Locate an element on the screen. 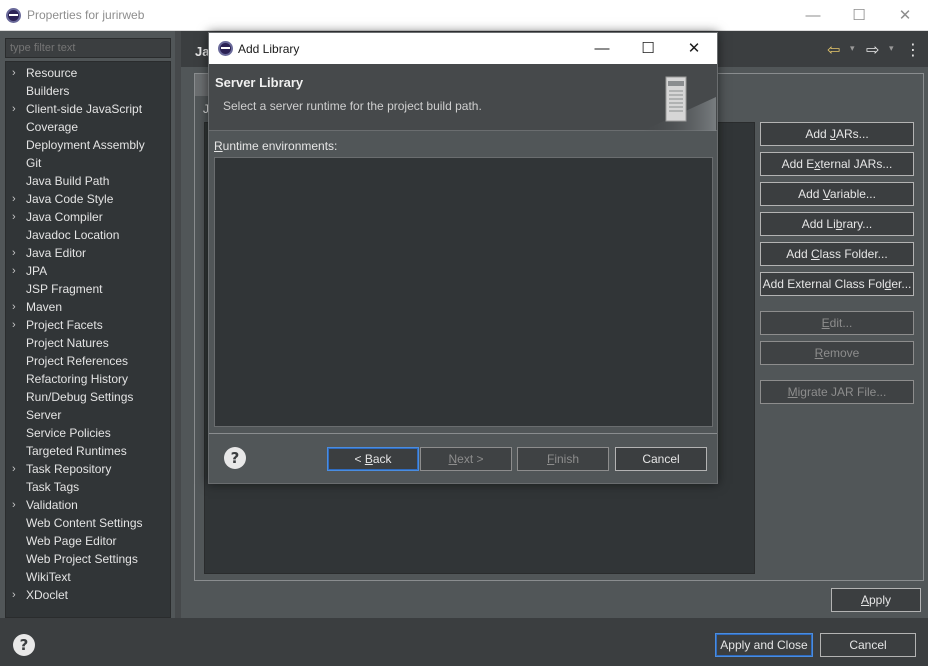  dialog-eclipse-logo-icon is located at coordinates (225, 48).